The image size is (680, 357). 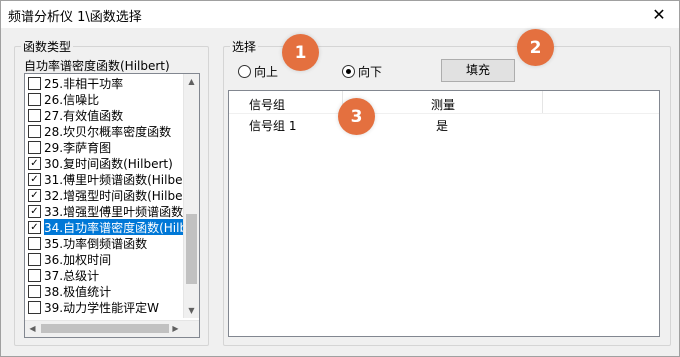 I want to click on function-list-item: ✓ 32.增强型时间函数(Hilbert), so click(x=104, y=195).